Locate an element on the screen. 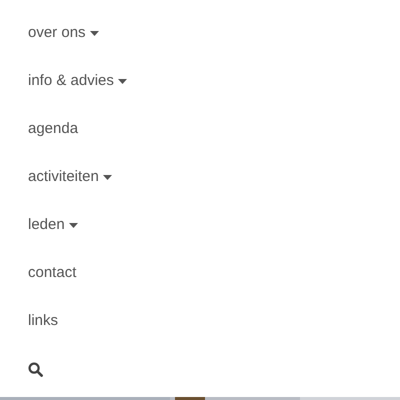 The image size is (400, 400). menu-link: links is located at coordinates (43, 321).